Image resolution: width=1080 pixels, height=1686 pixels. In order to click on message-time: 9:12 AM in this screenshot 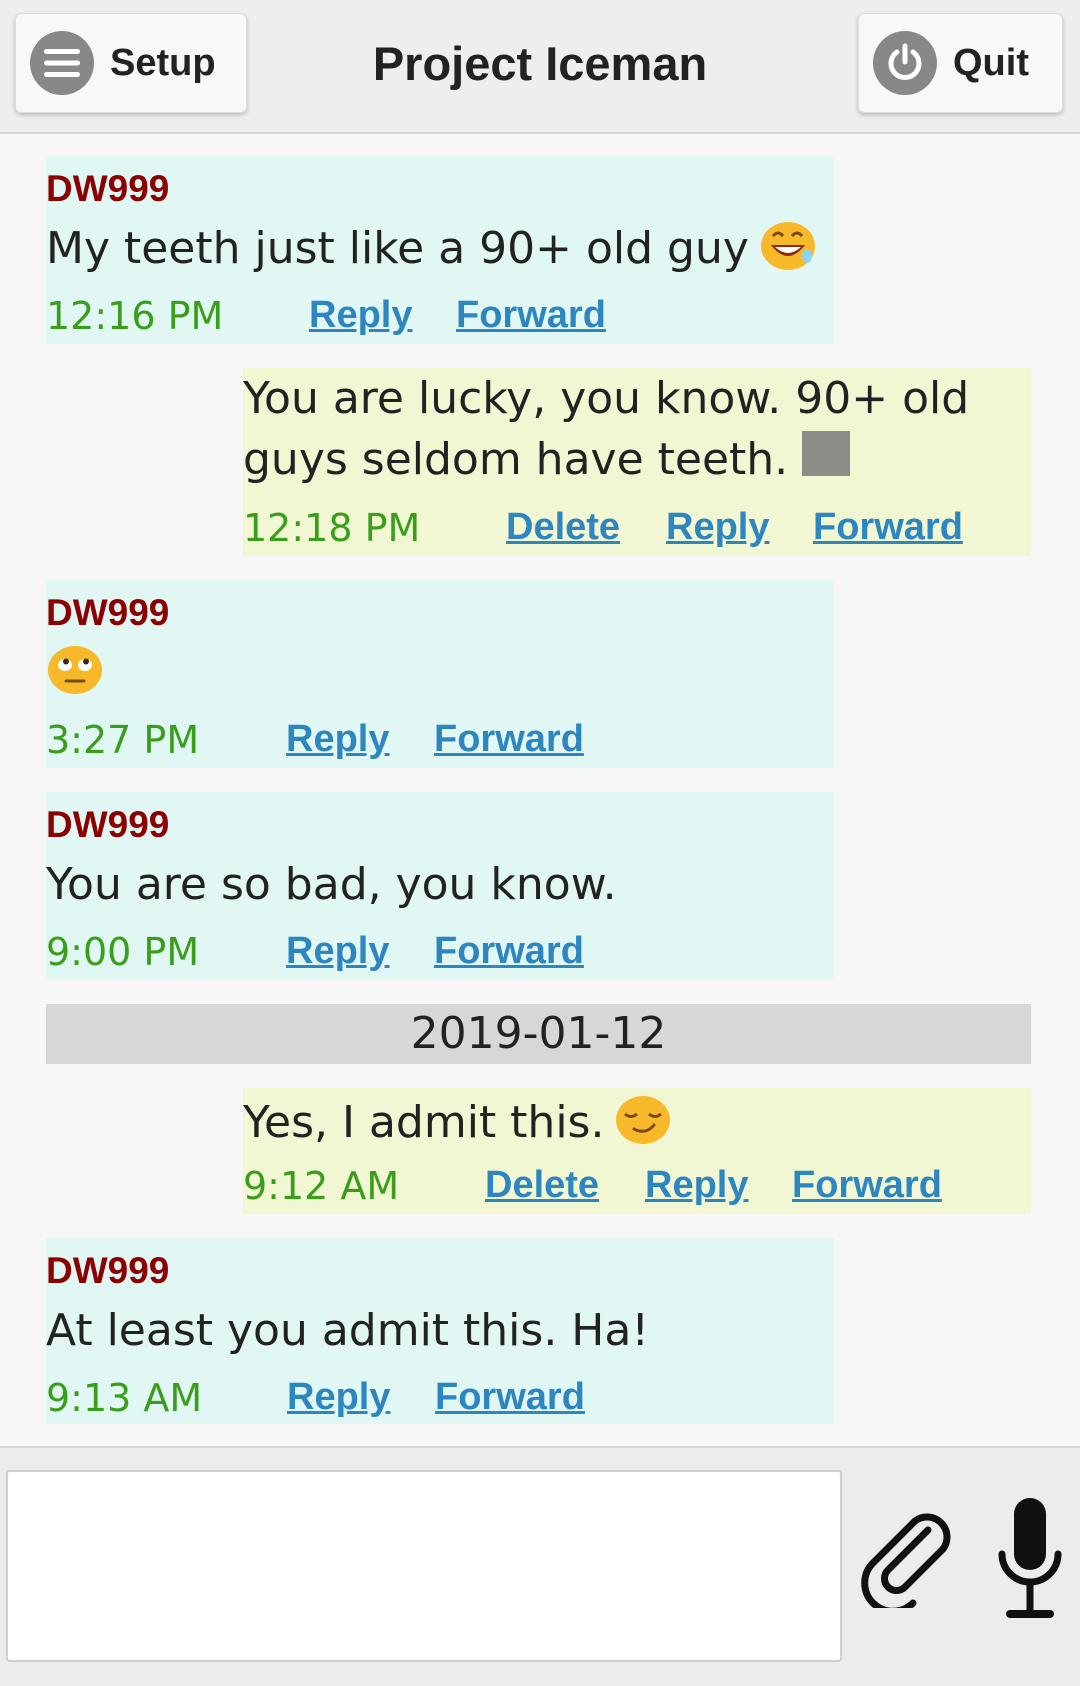, I will do `click(321, 1186)`.